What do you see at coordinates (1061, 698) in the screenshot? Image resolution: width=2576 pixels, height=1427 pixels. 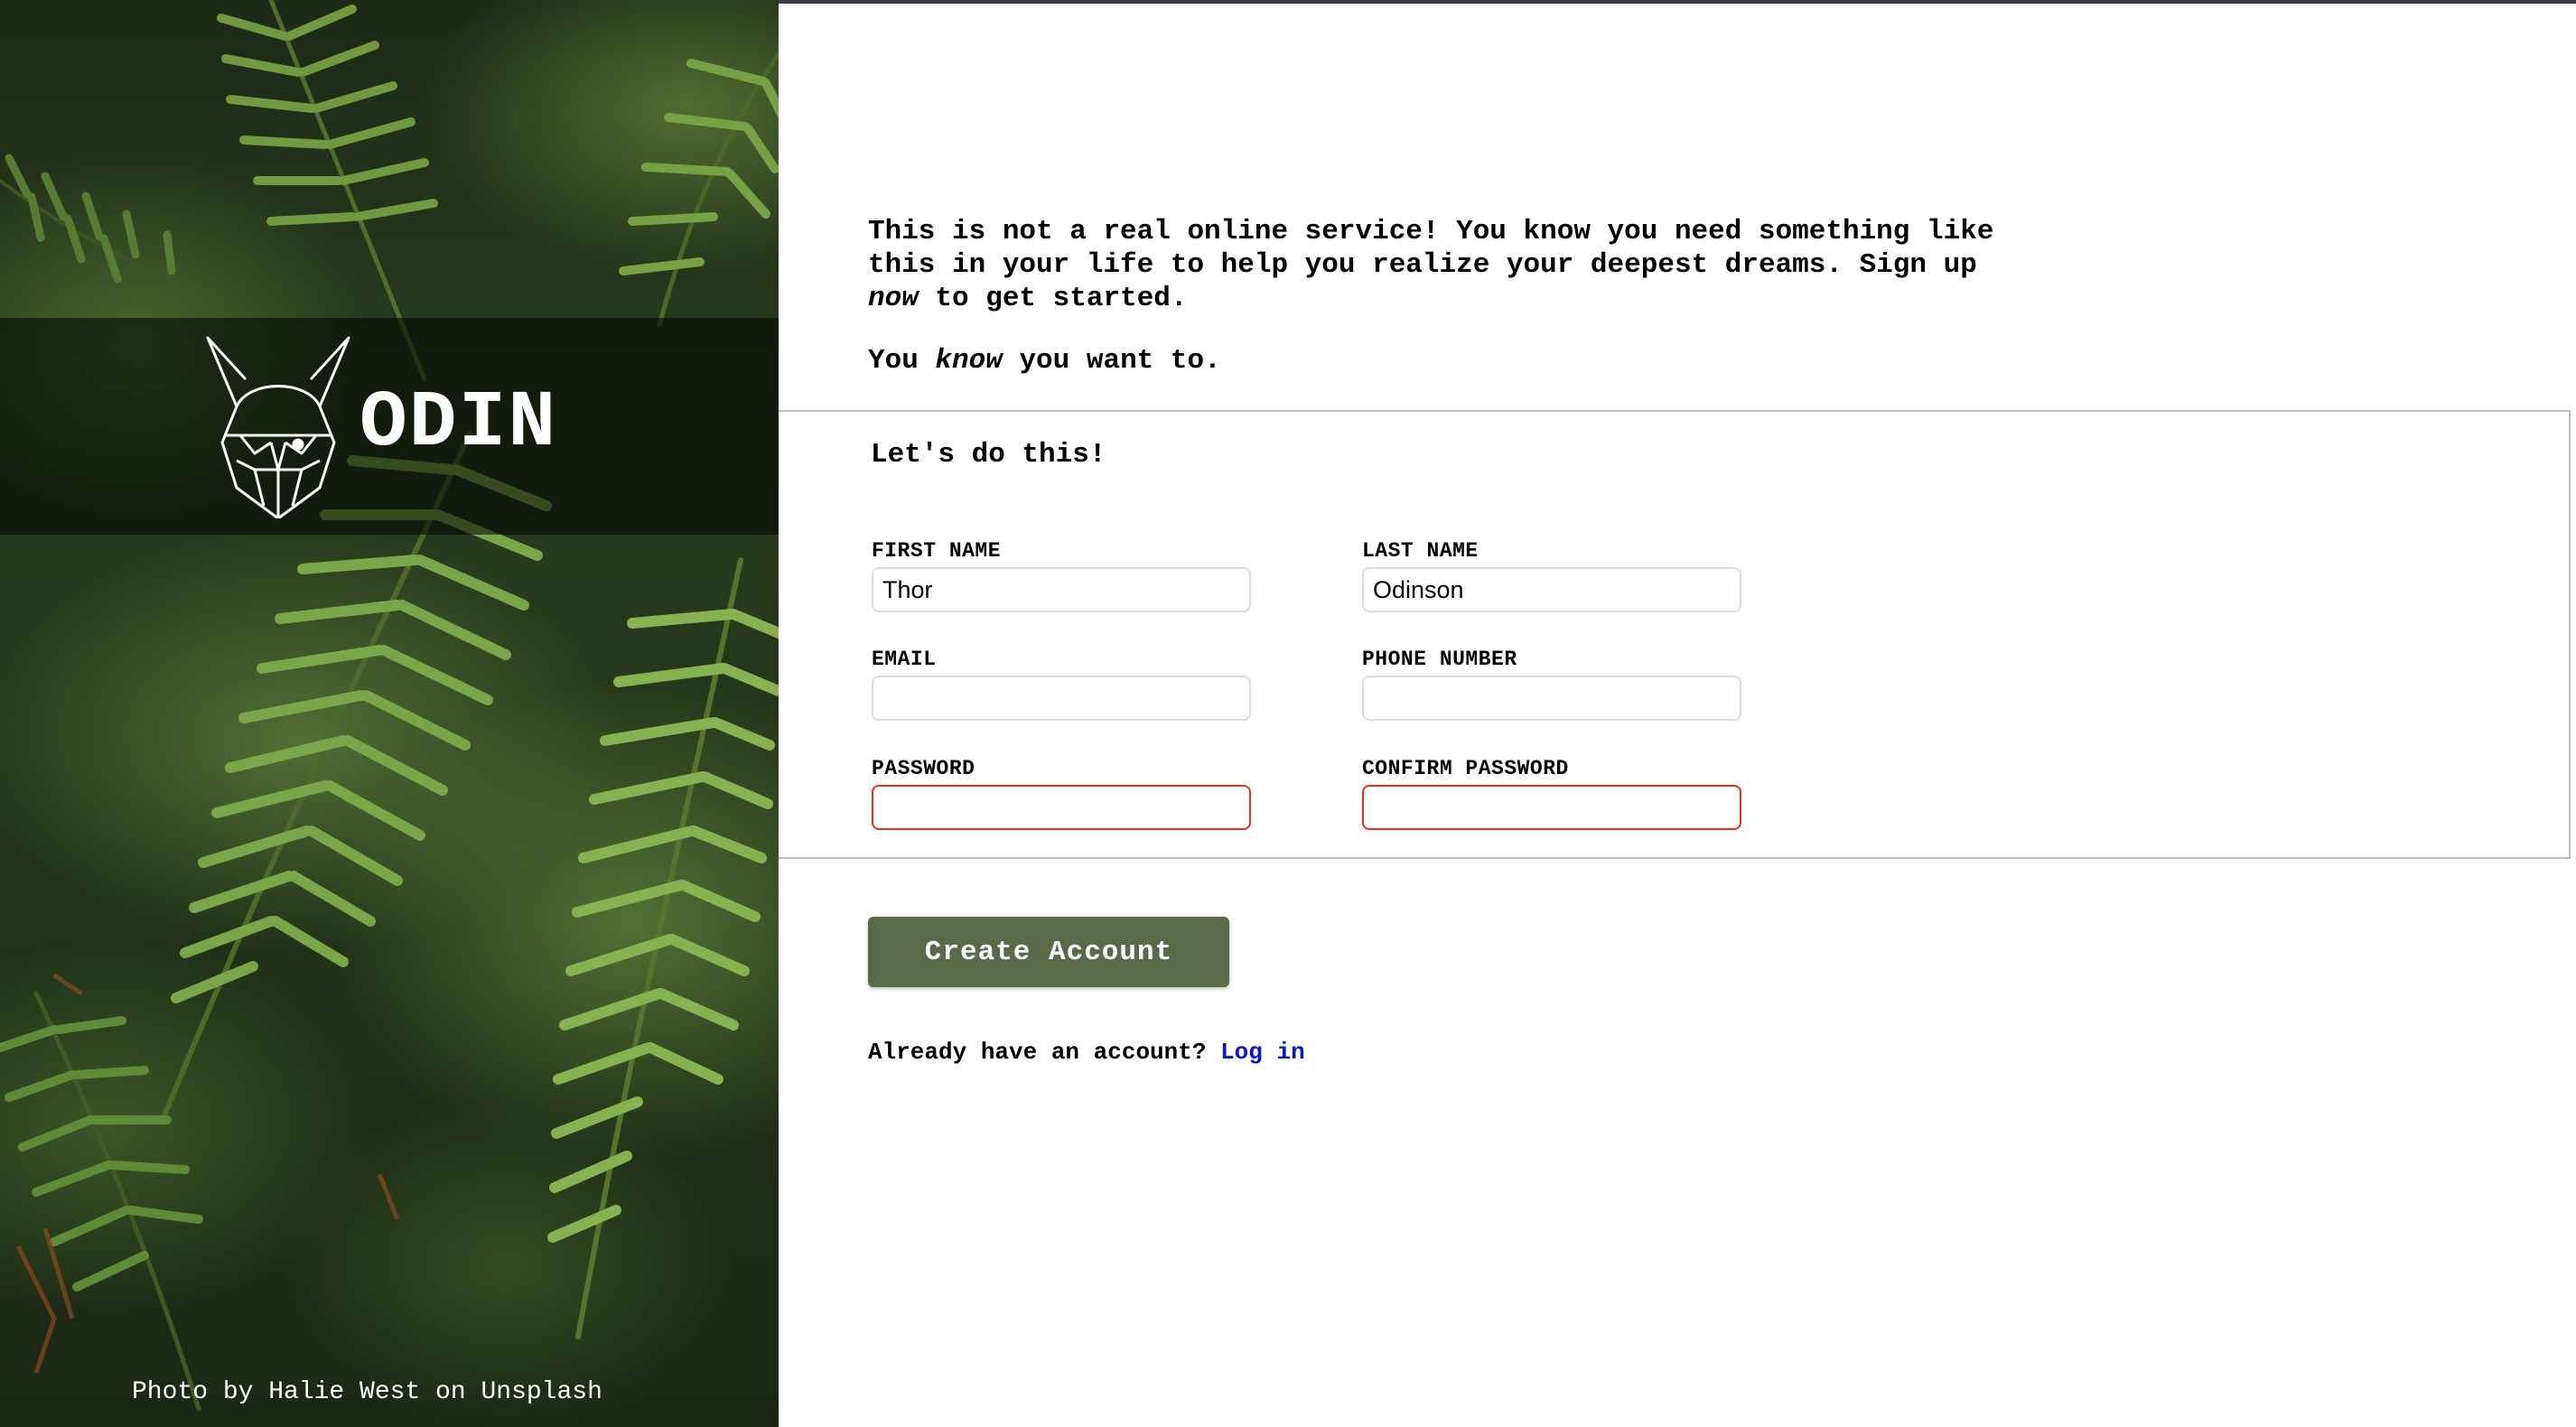 I see `email-input` at bounding box center [1061, 698].